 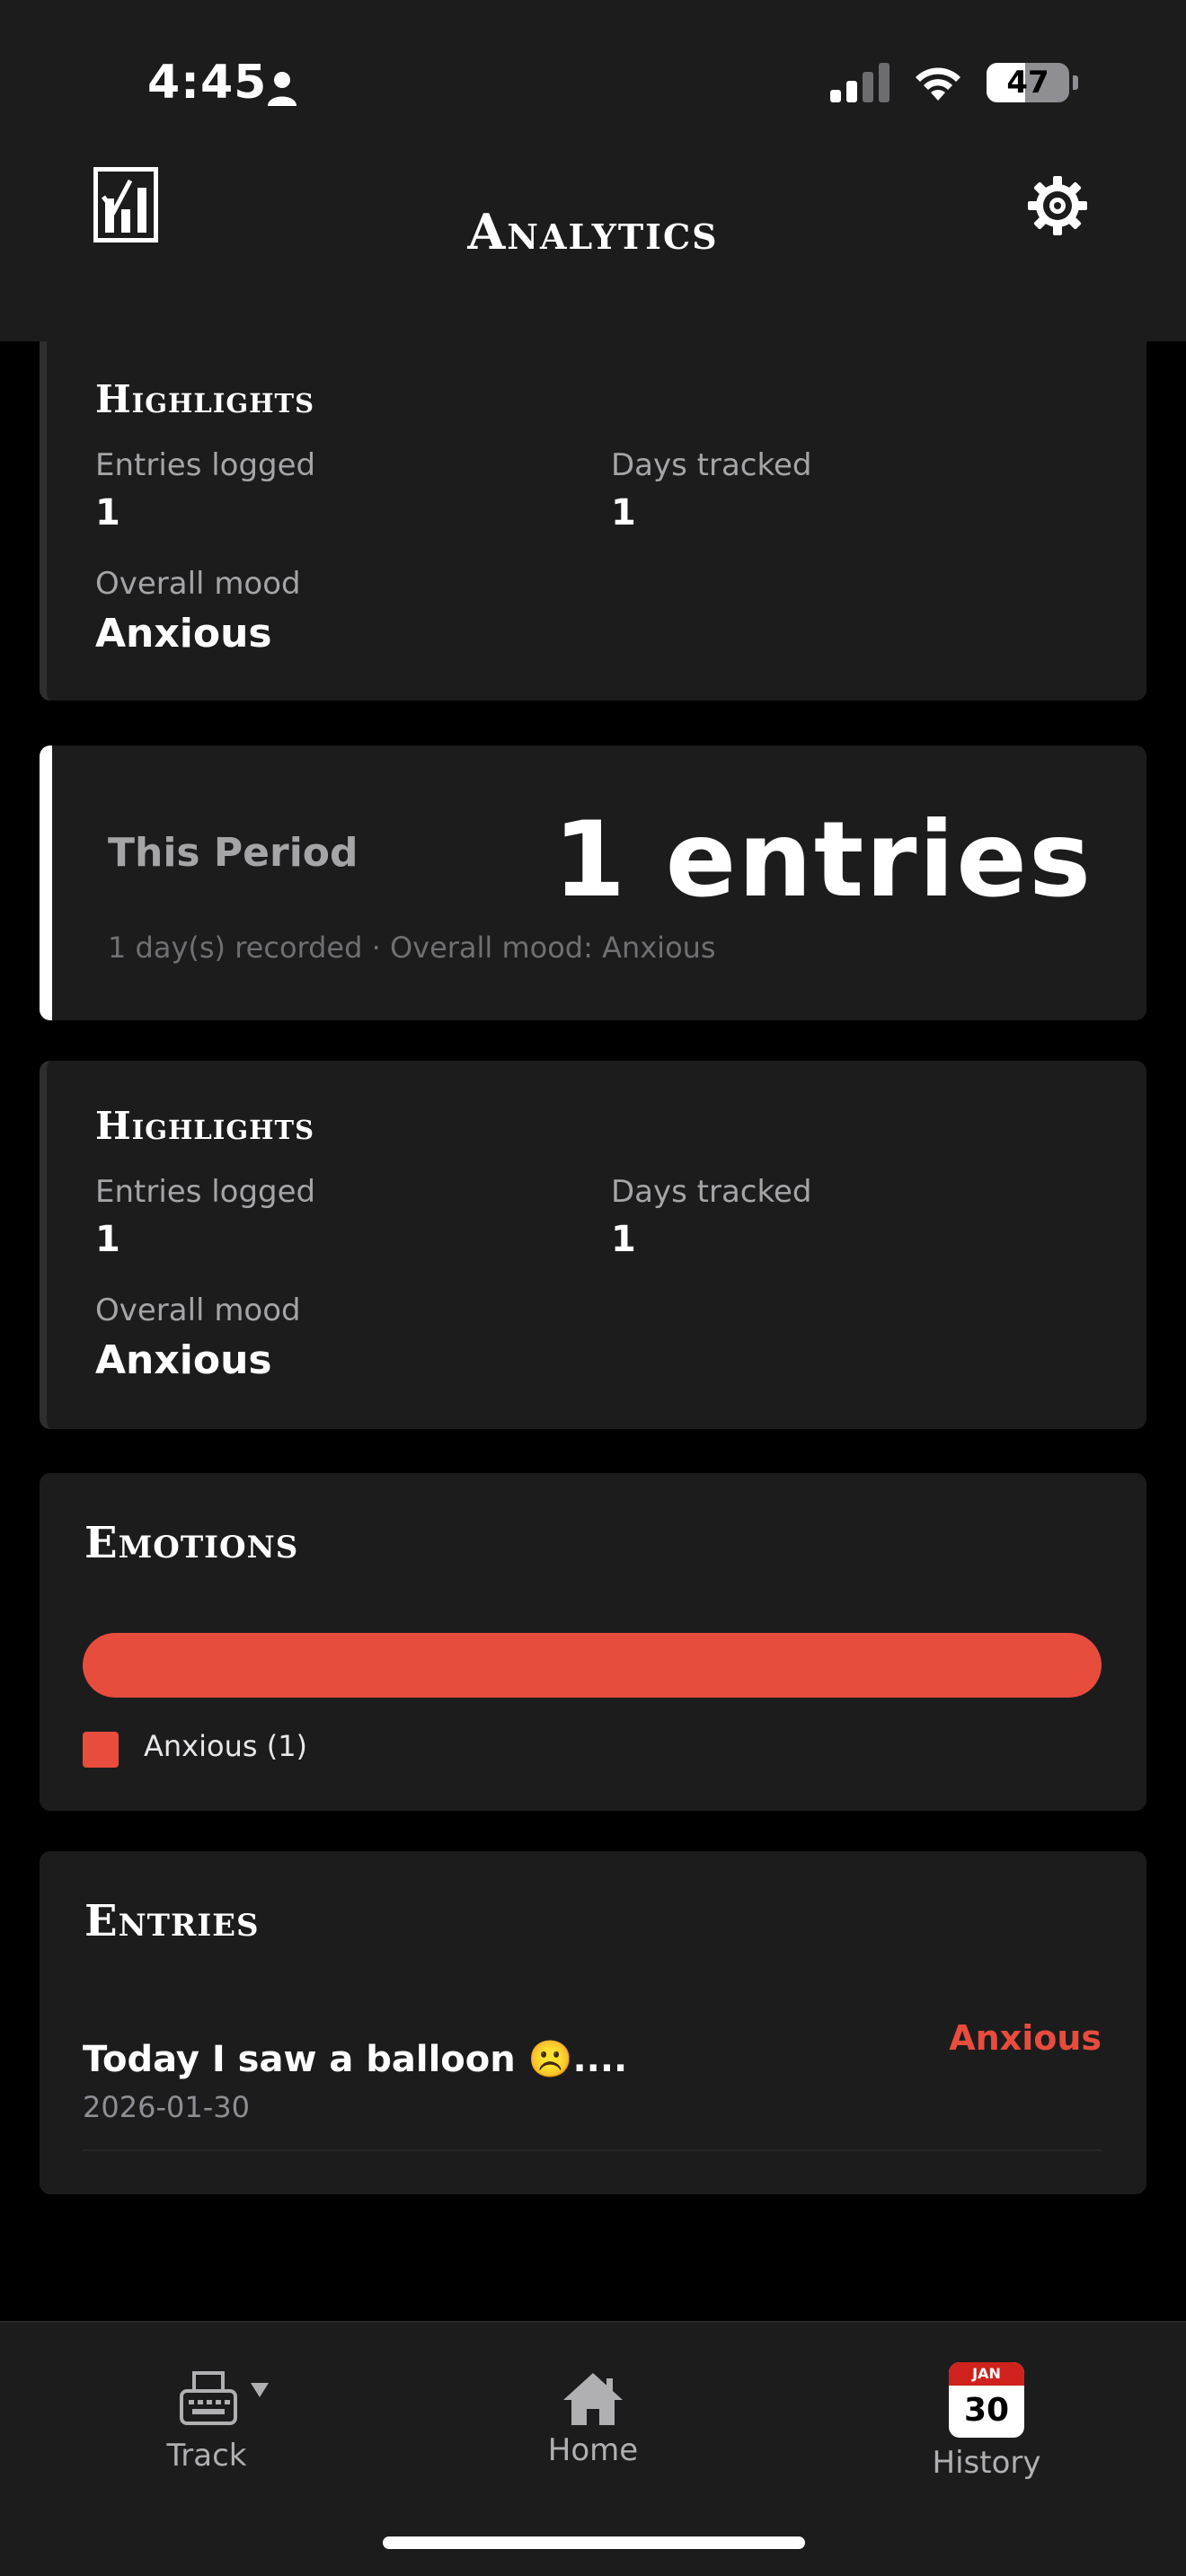 What do you see at coordinates (233, 853) in the screenshot?
I see `period-label: This Period` at bounding box center [233, 853].